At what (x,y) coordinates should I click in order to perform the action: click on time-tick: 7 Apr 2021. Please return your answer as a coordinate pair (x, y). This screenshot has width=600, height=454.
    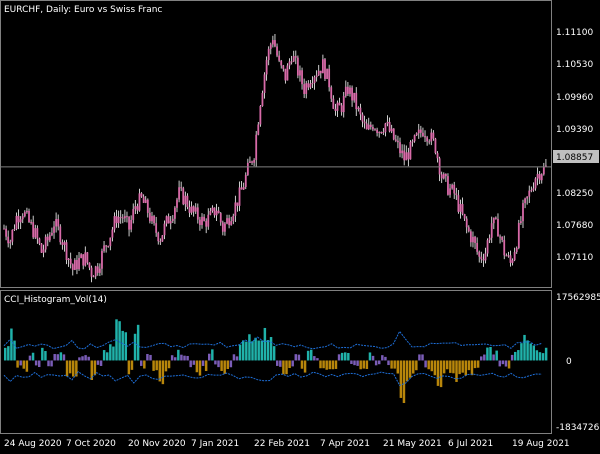
    Looking at the image, I should click on (345, 444).